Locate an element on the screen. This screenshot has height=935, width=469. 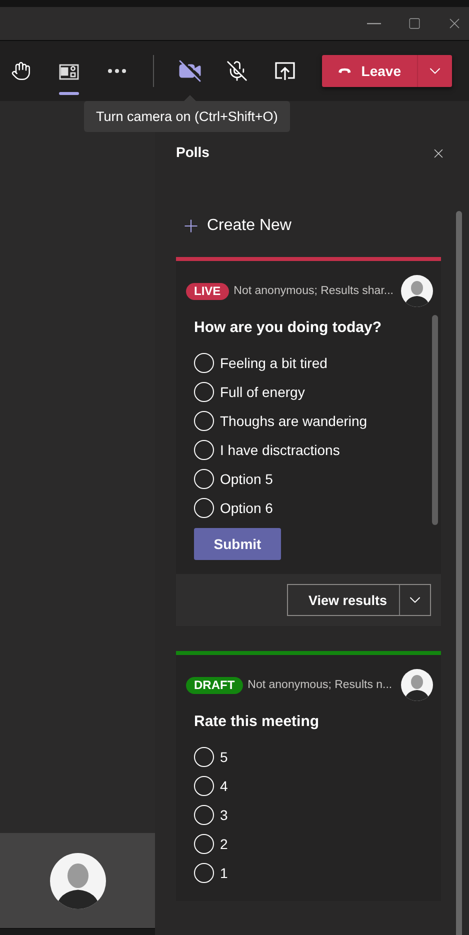
poll-question: How are you doing today? is located at coordinates (288, 327).